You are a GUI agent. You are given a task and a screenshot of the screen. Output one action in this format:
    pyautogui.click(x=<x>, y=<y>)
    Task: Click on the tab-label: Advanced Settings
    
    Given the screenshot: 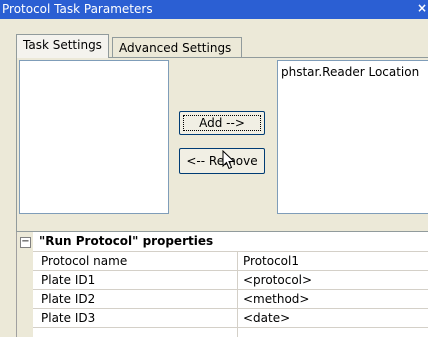 What is the action you would take?
    pyautogui.click(x=175, y=48)
    